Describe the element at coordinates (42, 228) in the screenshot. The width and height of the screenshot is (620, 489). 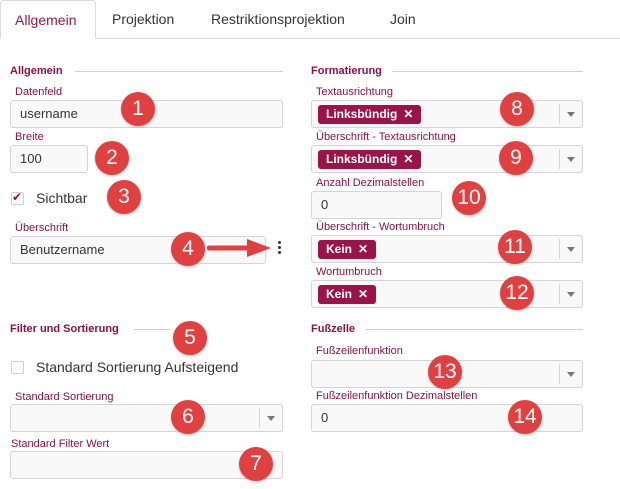
I see `ueberschrift-label: Überschrift` at that location.